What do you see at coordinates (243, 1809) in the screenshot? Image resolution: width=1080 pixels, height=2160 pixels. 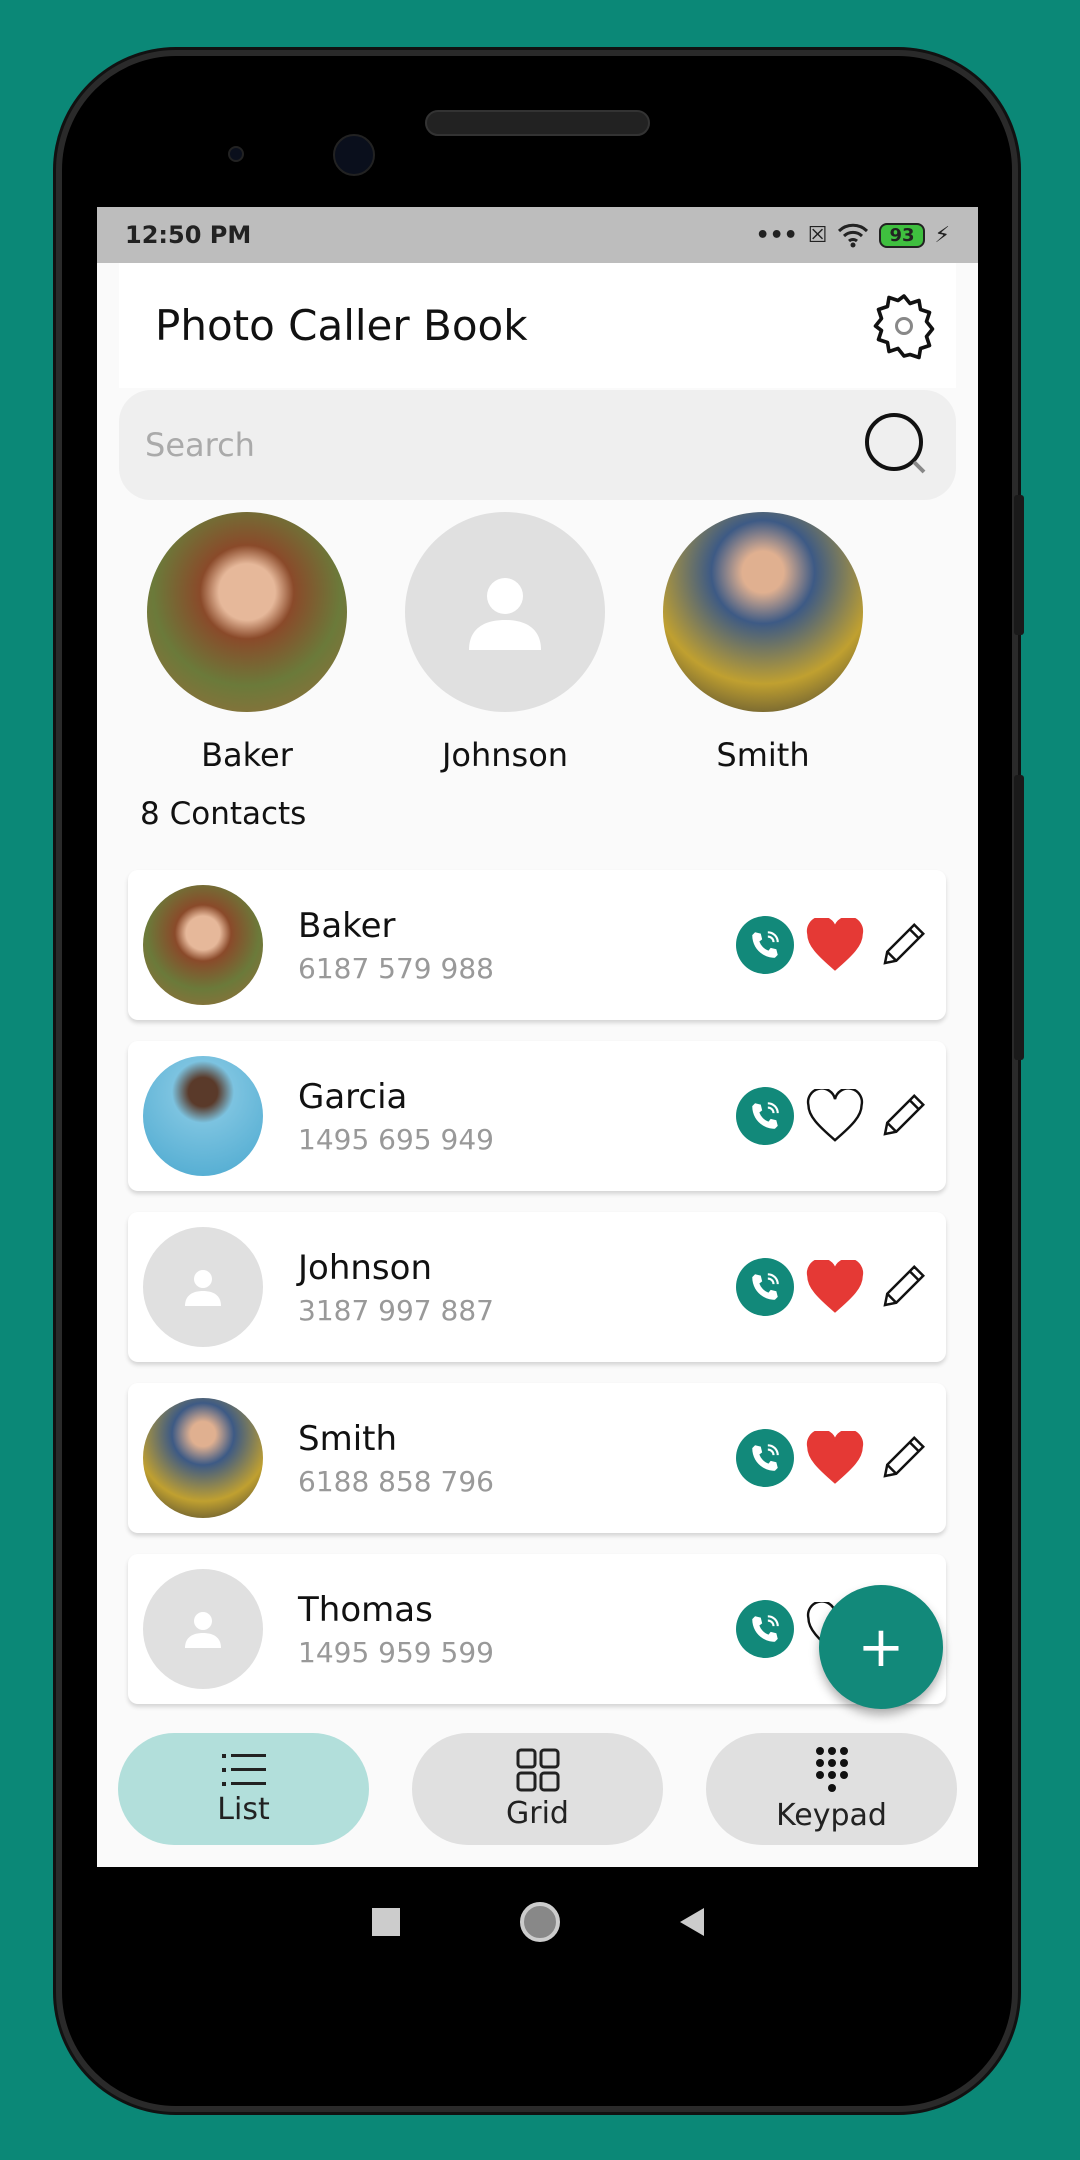 I see `tab-label: List` at bounding box center [243, 1809].